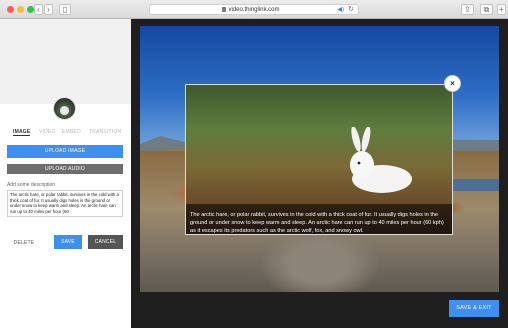  I want to click on sidebar-header, so click(65, 61).